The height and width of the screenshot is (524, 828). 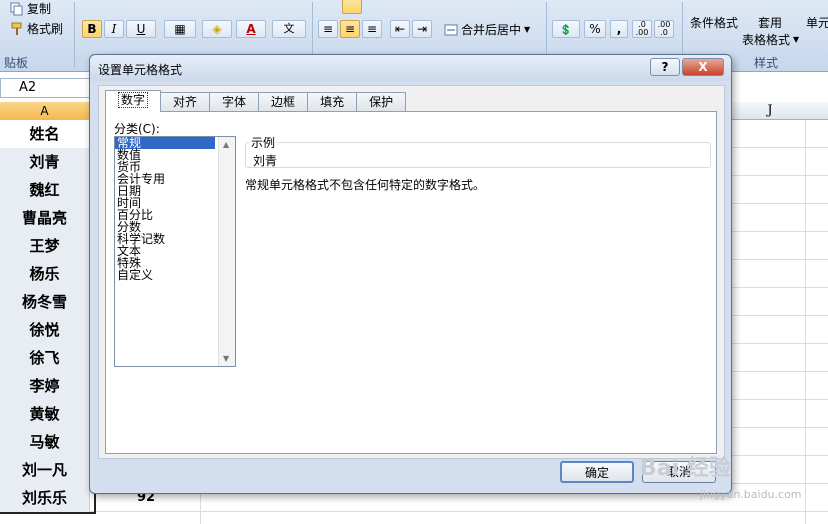 I want to click on phonetic-button: 文, so click(x=289, y=29).